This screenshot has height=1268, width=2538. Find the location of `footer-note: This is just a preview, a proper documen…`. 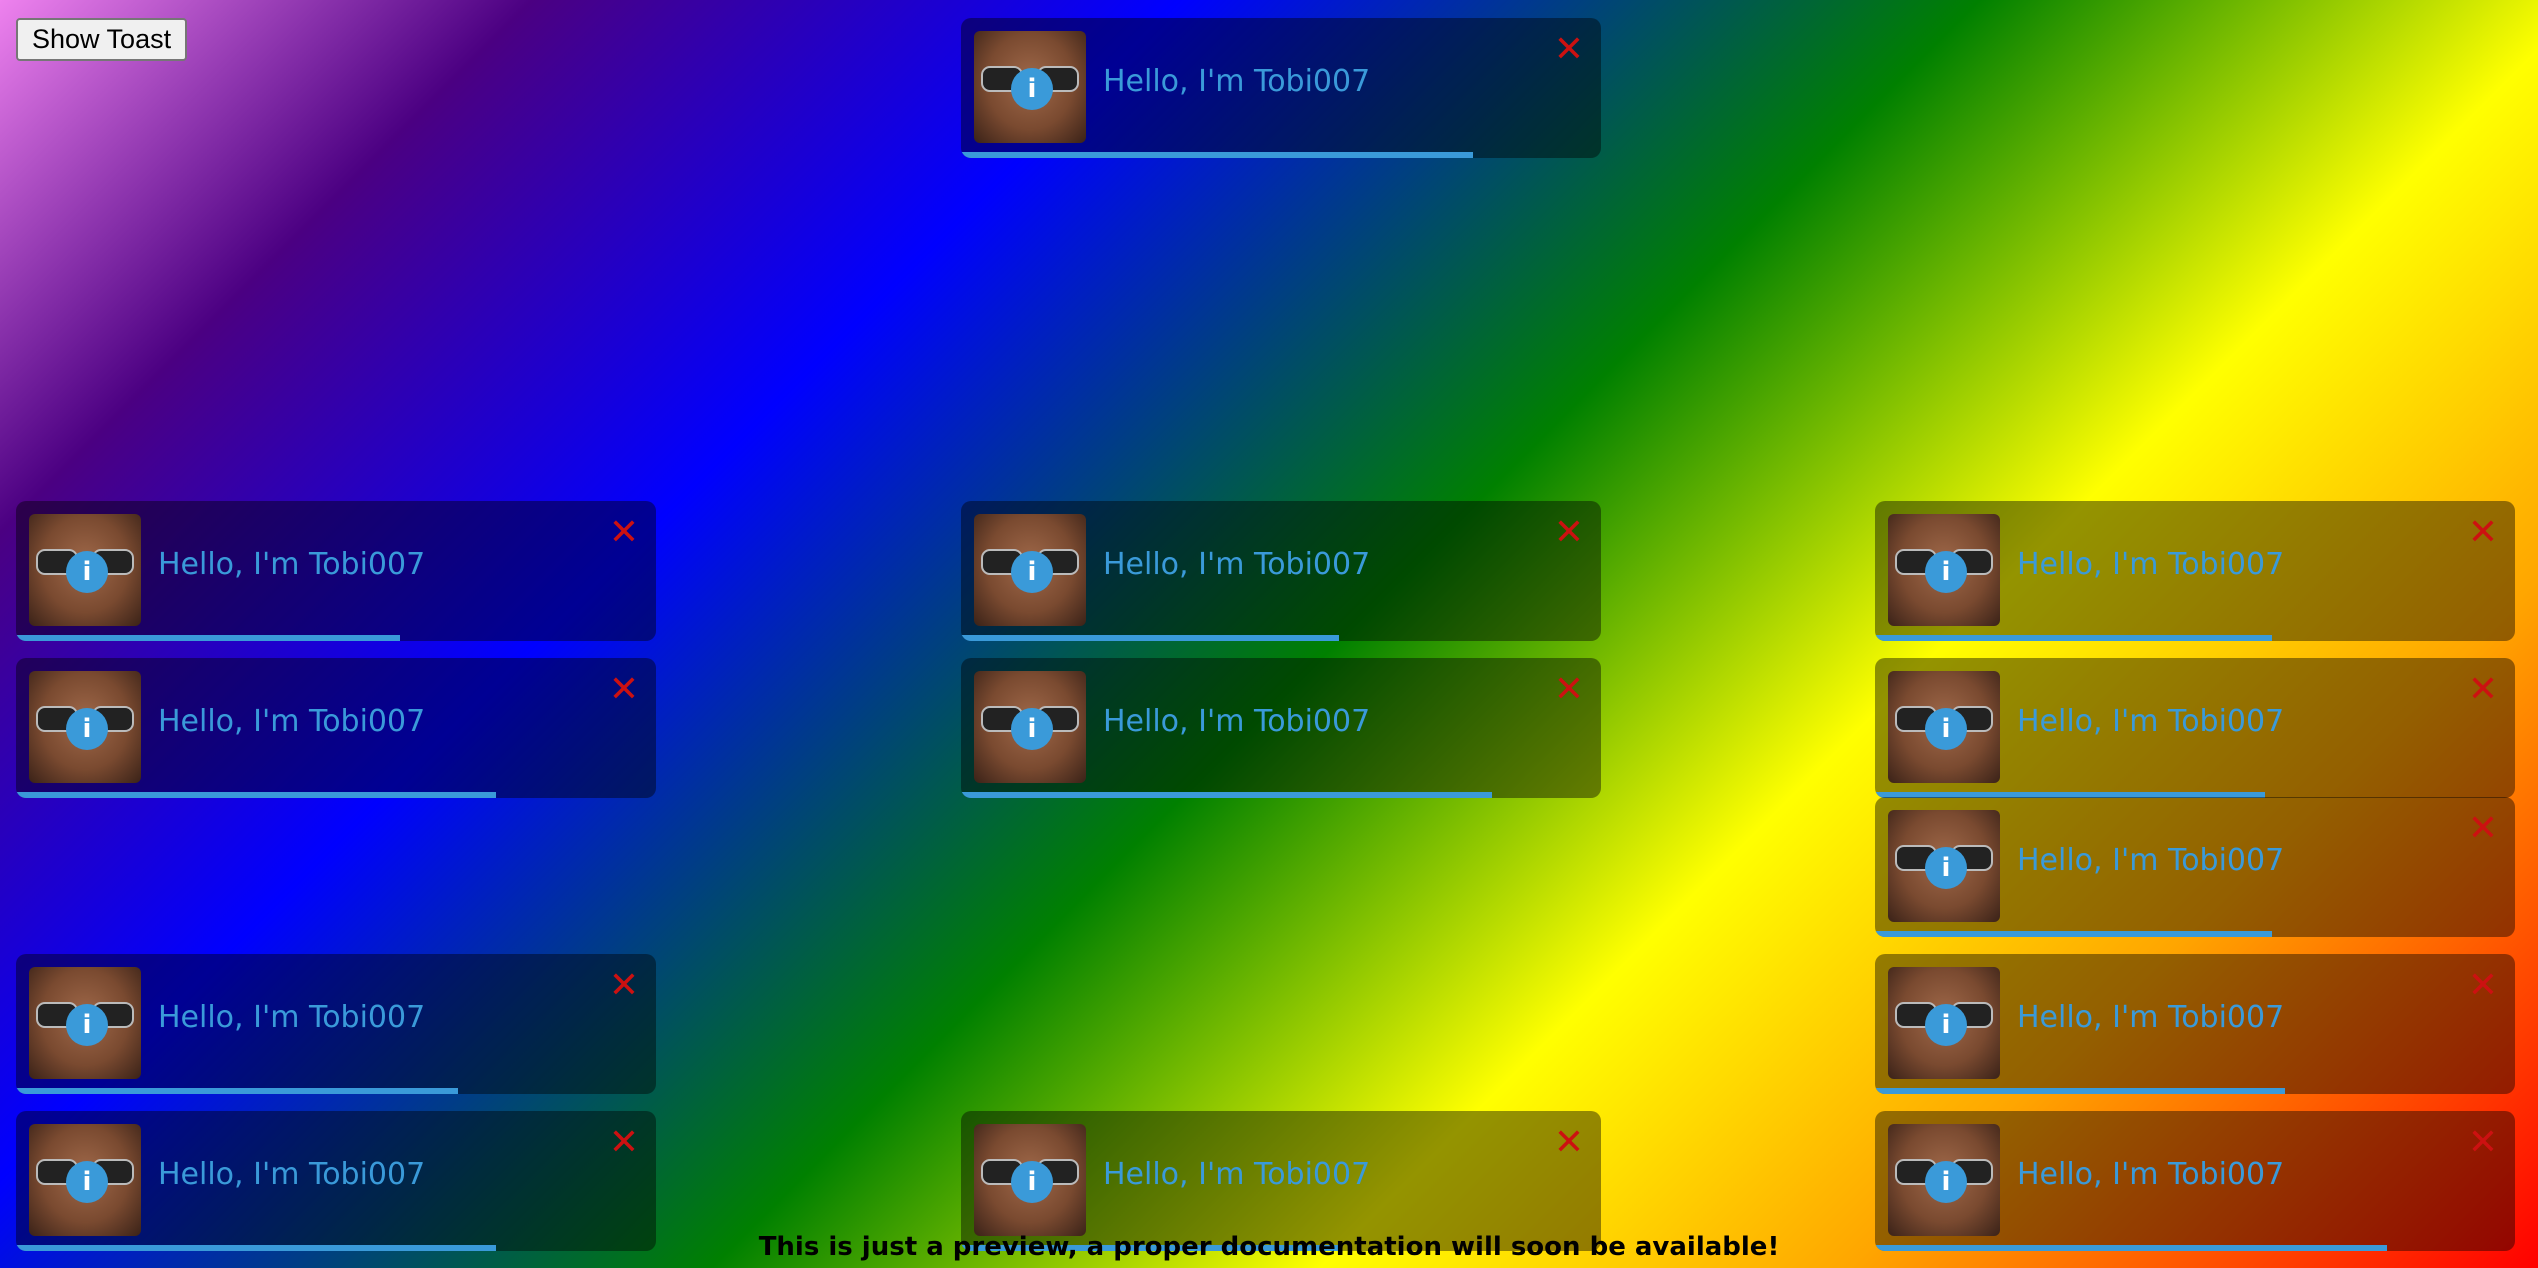

footer-note: This is just a preview, a proper documen… is located at coordinates (1269, 1247).